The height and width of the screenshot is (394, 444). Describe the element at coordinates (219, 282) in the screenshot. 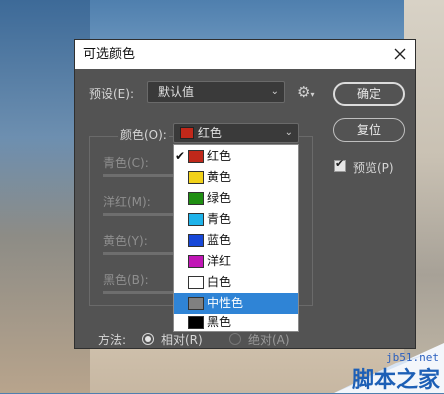

I see `menu-item-label: 白色` at that location.